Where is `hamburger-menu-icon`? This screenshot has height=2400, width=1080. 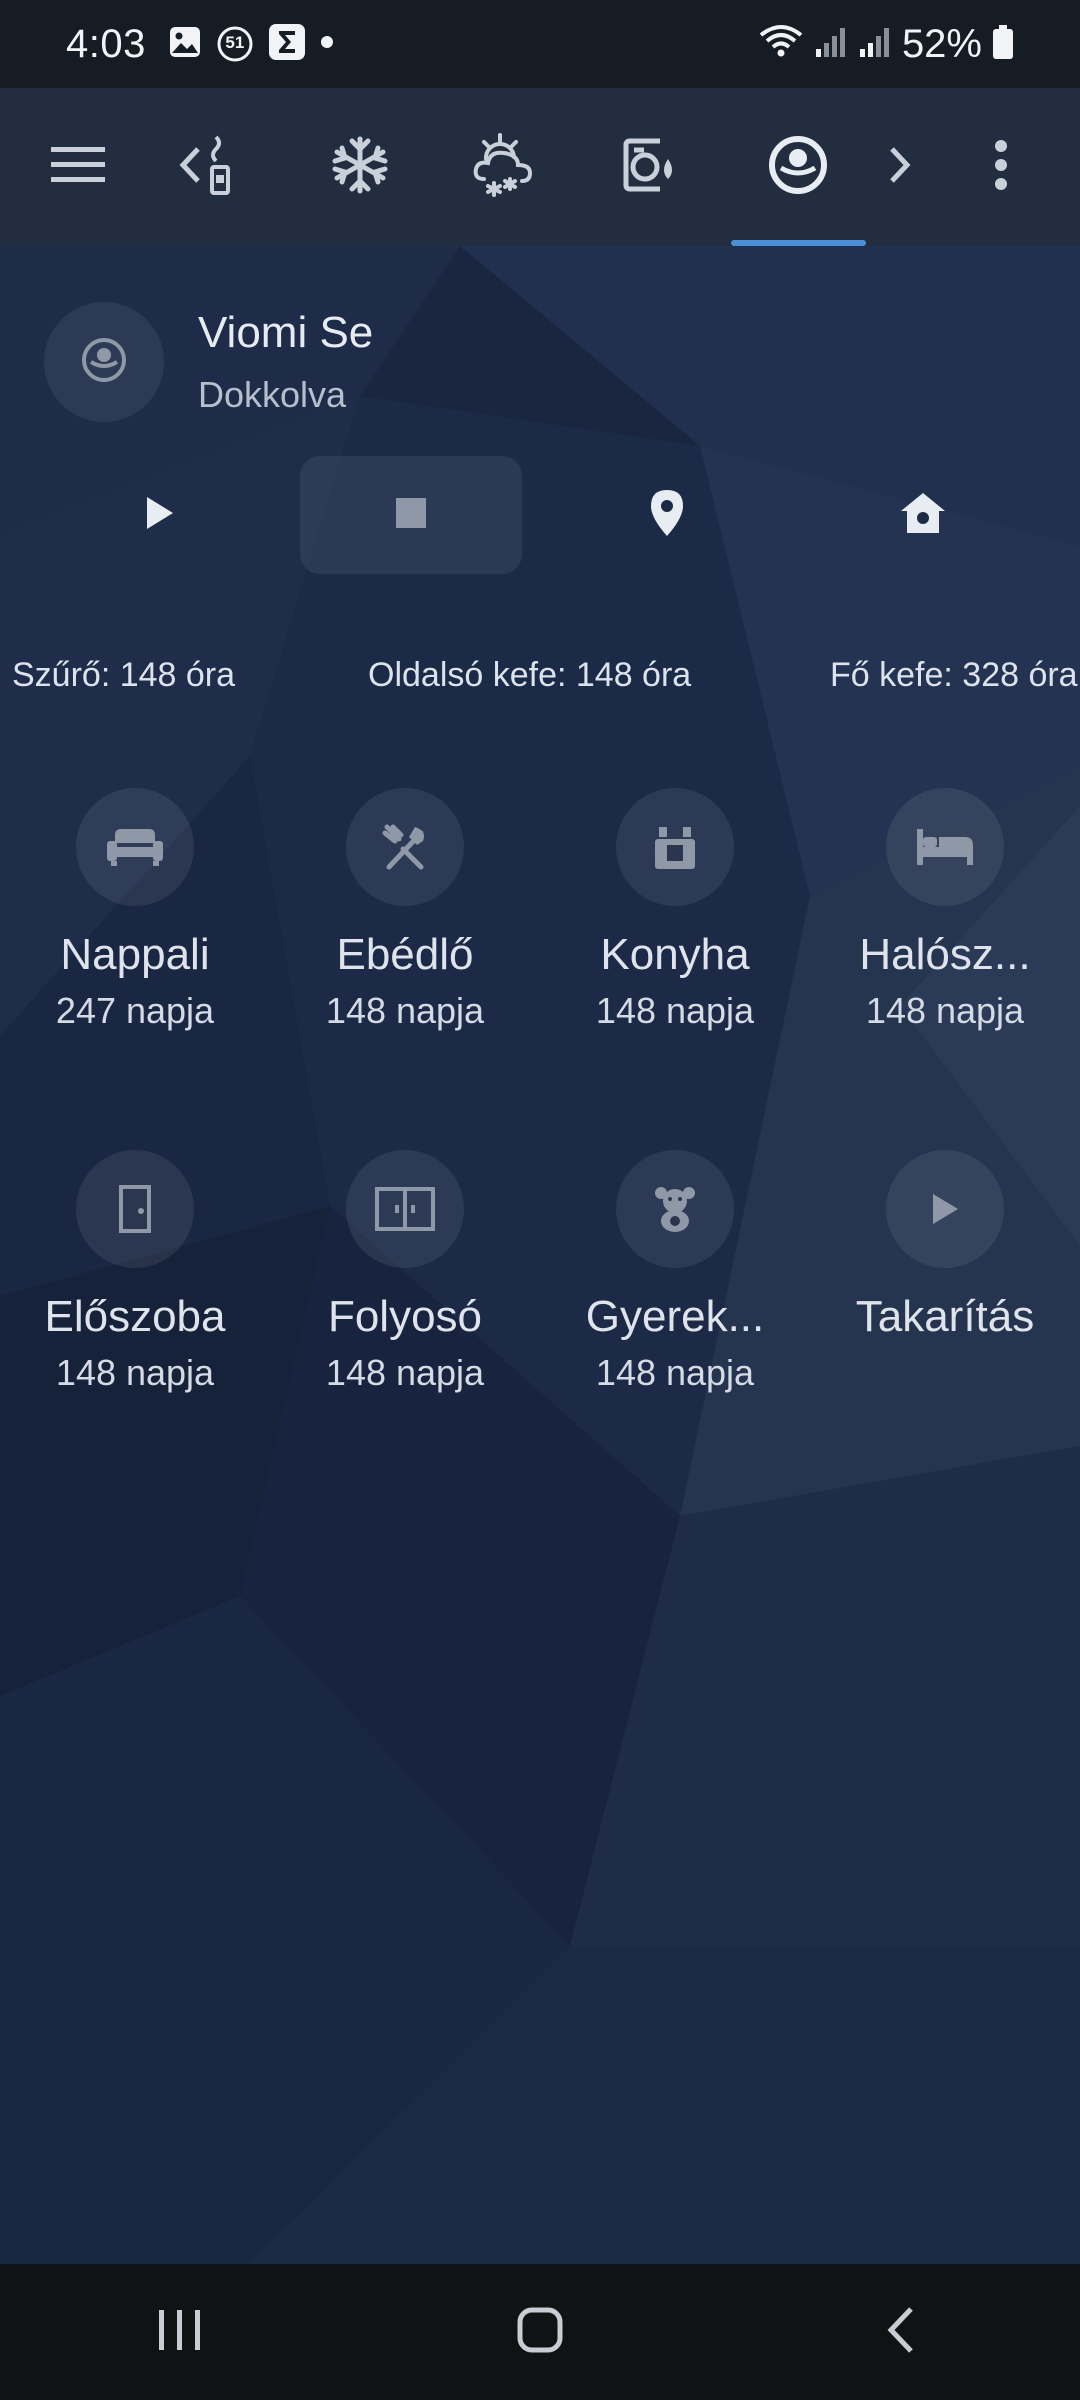 hamburger-menu-icon is located at coordinates (78, 167).